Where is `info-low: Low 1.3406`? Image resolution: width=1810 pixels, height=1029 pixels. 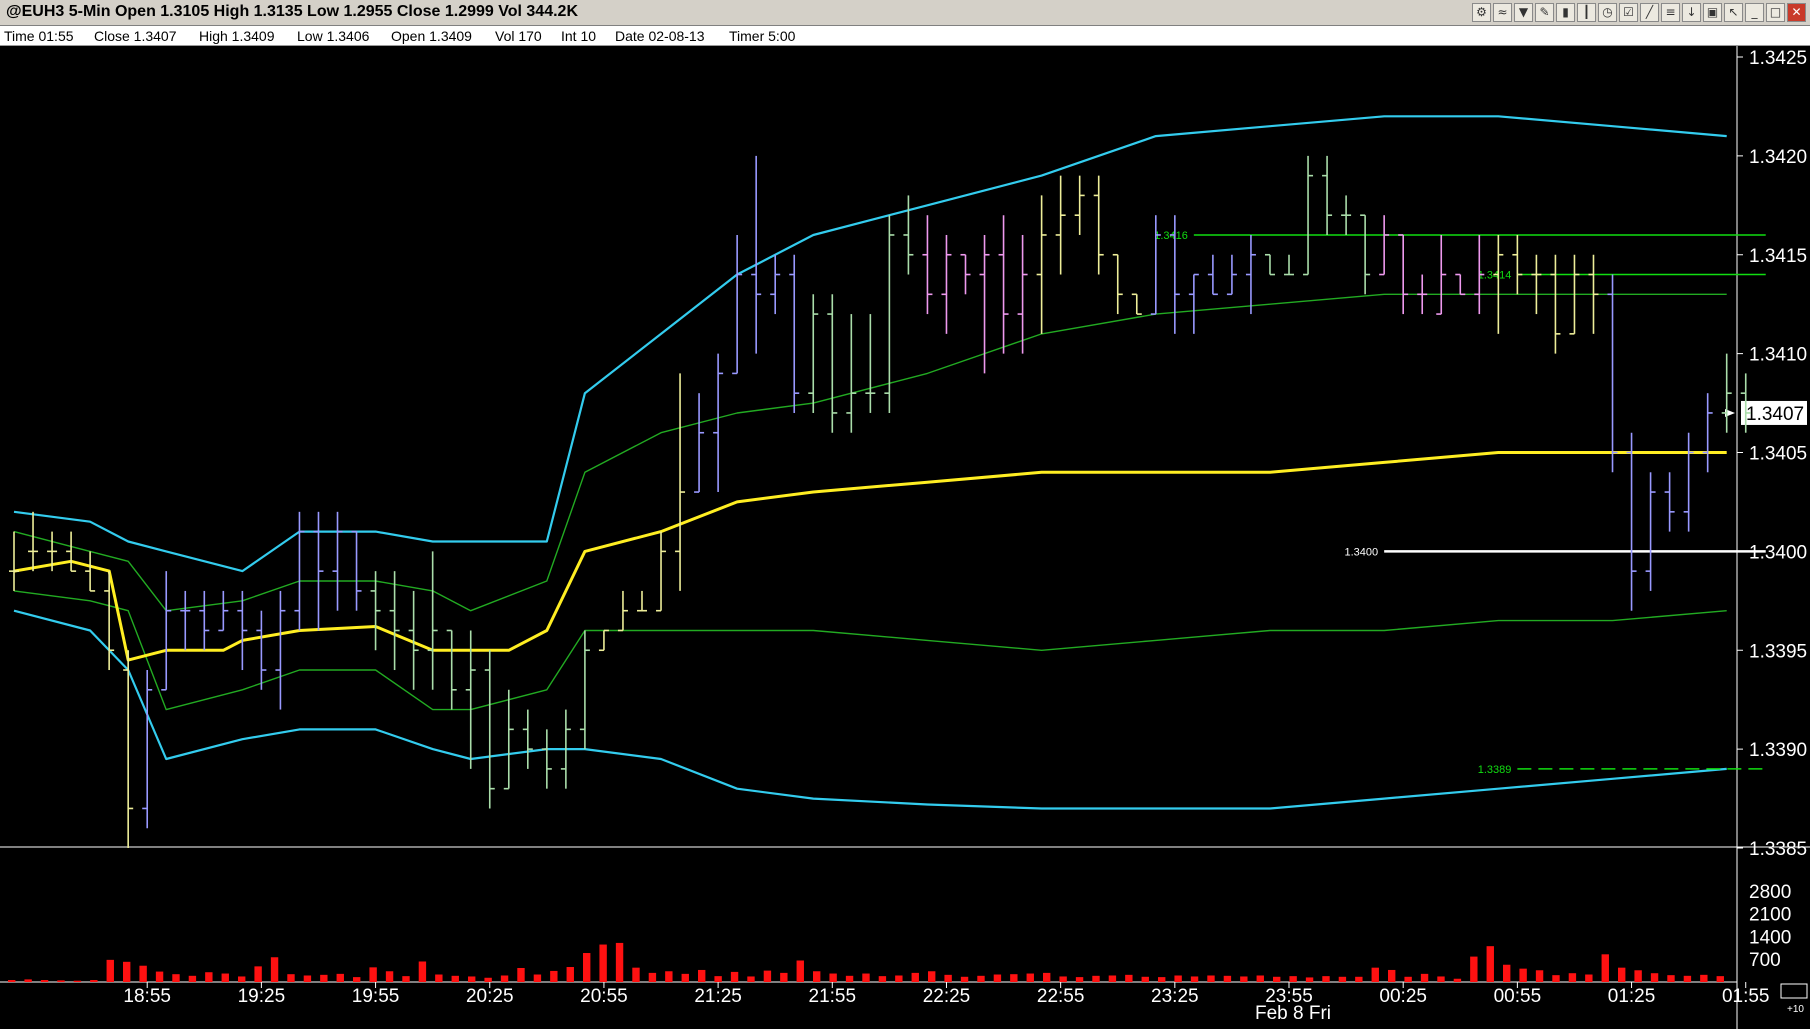
info-low: Low 1.3406 is located at coordinates (333, 36).